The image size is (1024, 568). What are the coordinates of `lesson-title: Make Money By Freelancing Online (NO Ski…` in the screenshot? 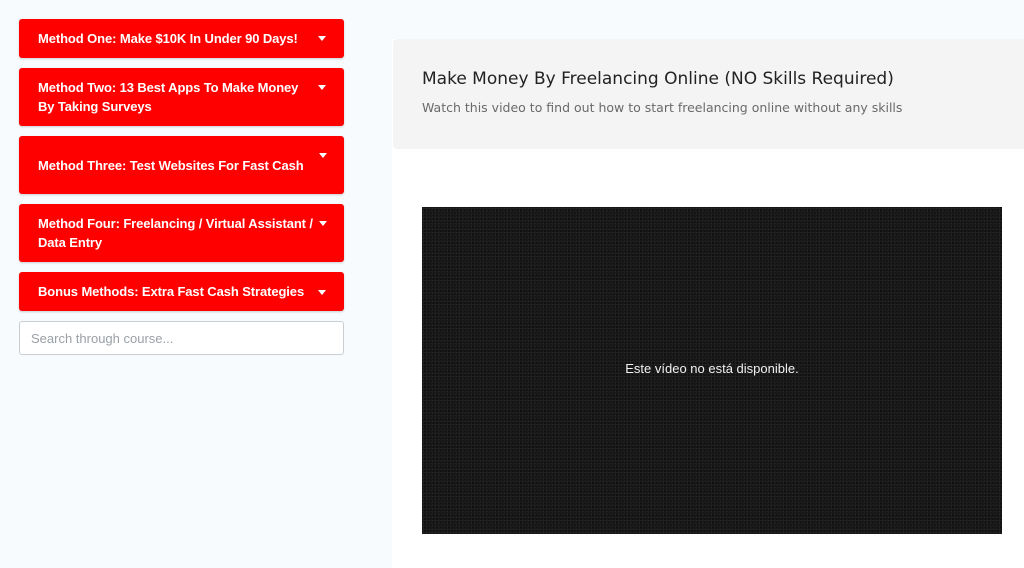 It's located at (658, 79).